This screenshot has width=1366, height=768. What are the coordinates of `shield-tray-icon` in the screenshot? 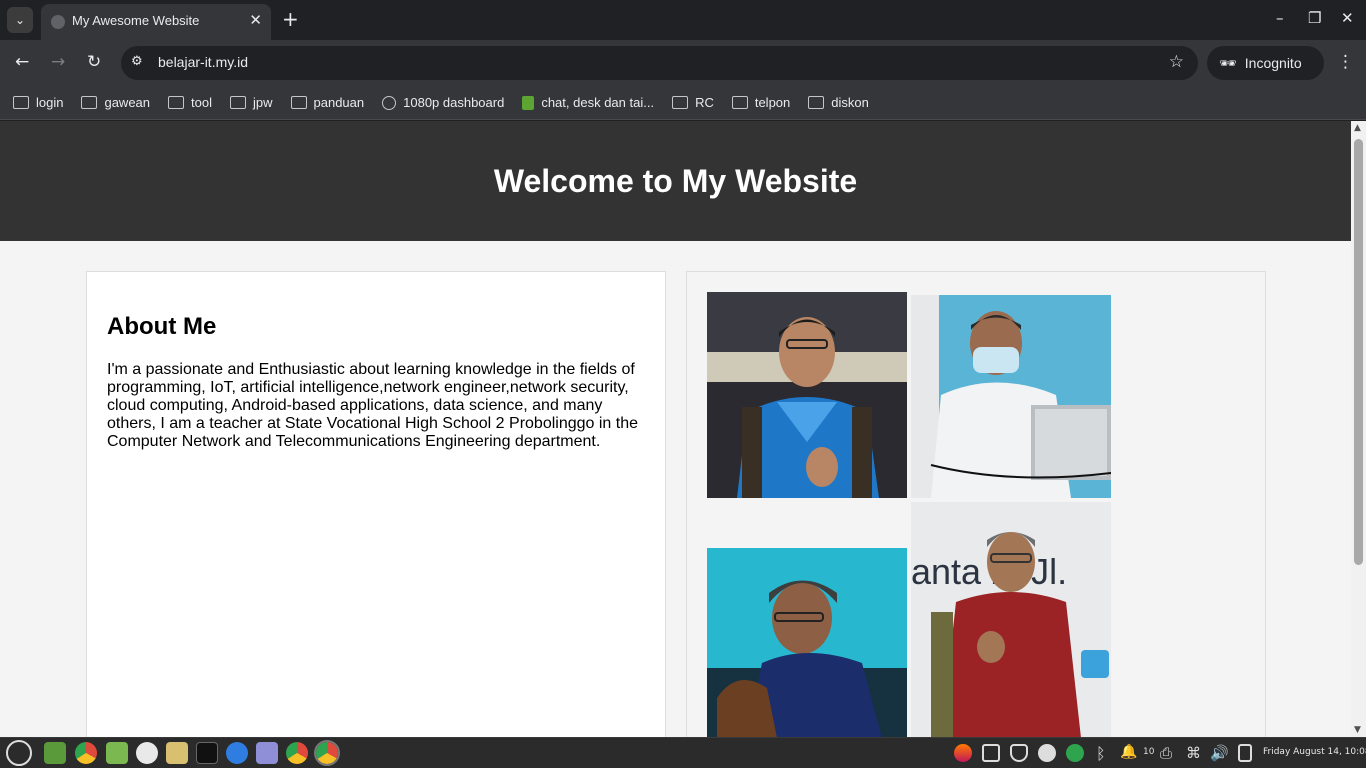 It's located at (1019, 753).